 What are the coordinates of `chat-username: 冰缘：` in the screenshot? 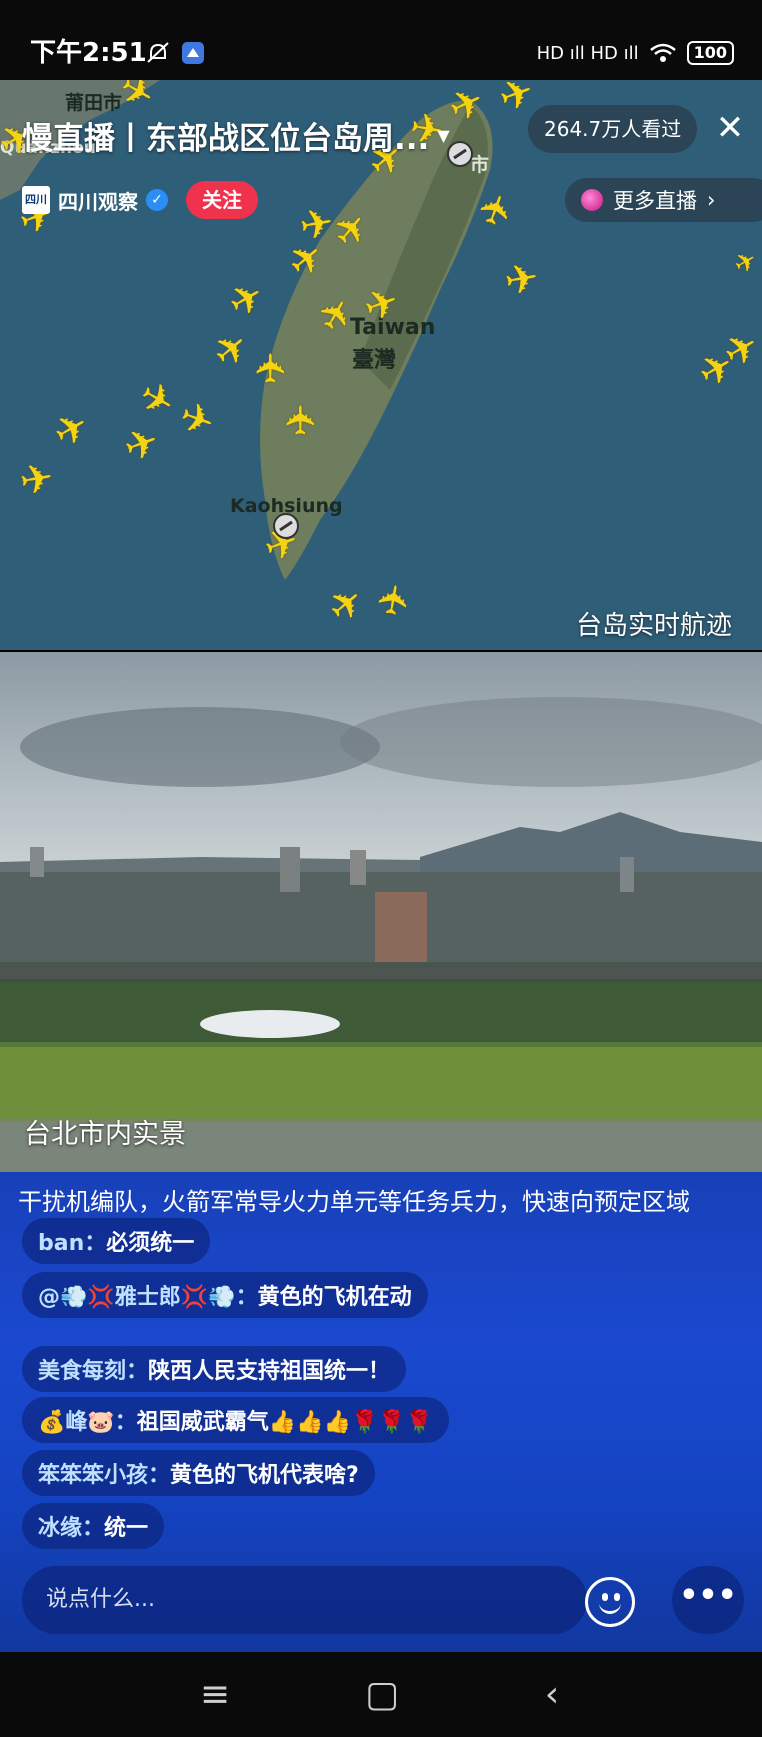 It's located at (71, 1526).